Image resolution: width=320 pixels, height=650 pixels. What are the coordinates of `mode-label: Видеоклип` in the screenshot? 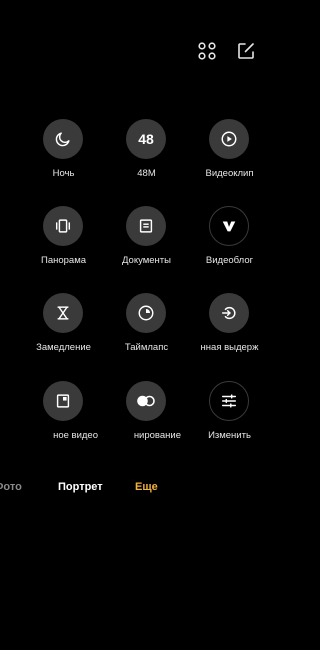 It's located at (229, 173).